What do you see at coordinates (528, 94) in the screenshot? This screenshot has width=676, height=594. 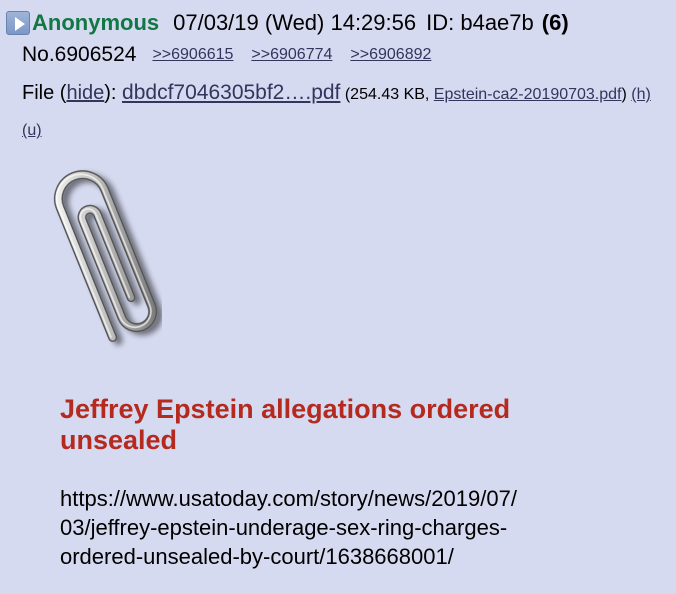 I see `original-filename-link: Epstein-ca2-20190703.pdf` at bounding box center [528, 94].